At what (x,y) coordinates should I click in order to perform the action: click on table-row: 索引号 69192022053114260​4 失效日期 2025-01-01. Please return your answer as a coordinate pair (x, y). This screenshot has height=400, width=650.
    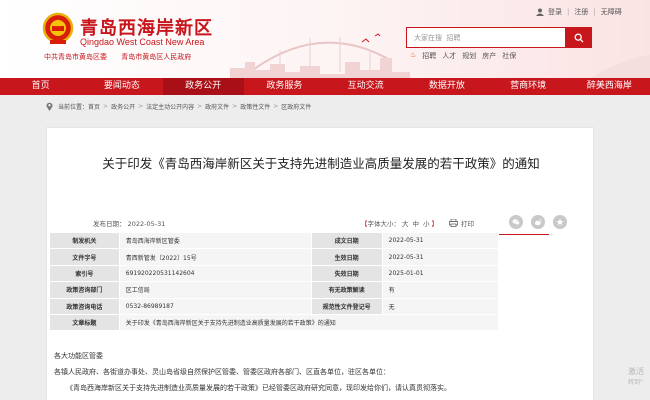
    Looking at the image, I should click on (274, 273).